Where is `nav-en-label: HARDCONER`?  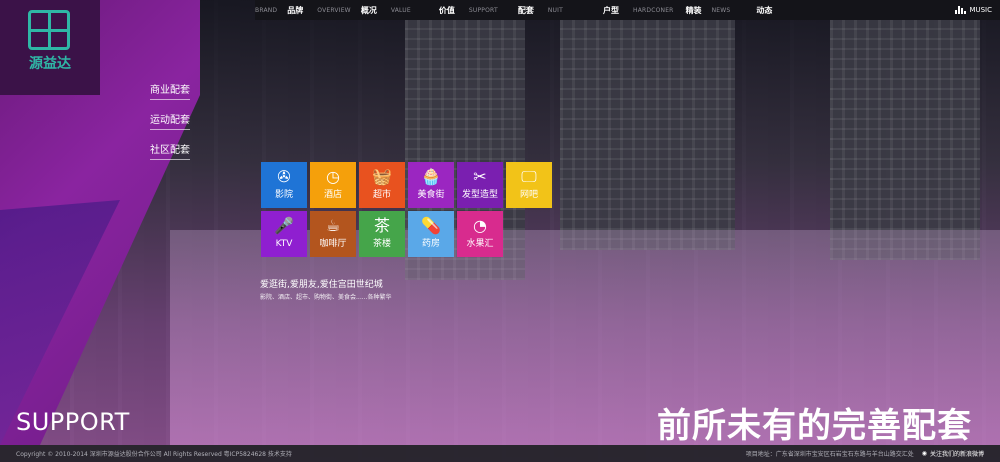
nav-en-label: HARDCONER is located at coordinates (653, 10).